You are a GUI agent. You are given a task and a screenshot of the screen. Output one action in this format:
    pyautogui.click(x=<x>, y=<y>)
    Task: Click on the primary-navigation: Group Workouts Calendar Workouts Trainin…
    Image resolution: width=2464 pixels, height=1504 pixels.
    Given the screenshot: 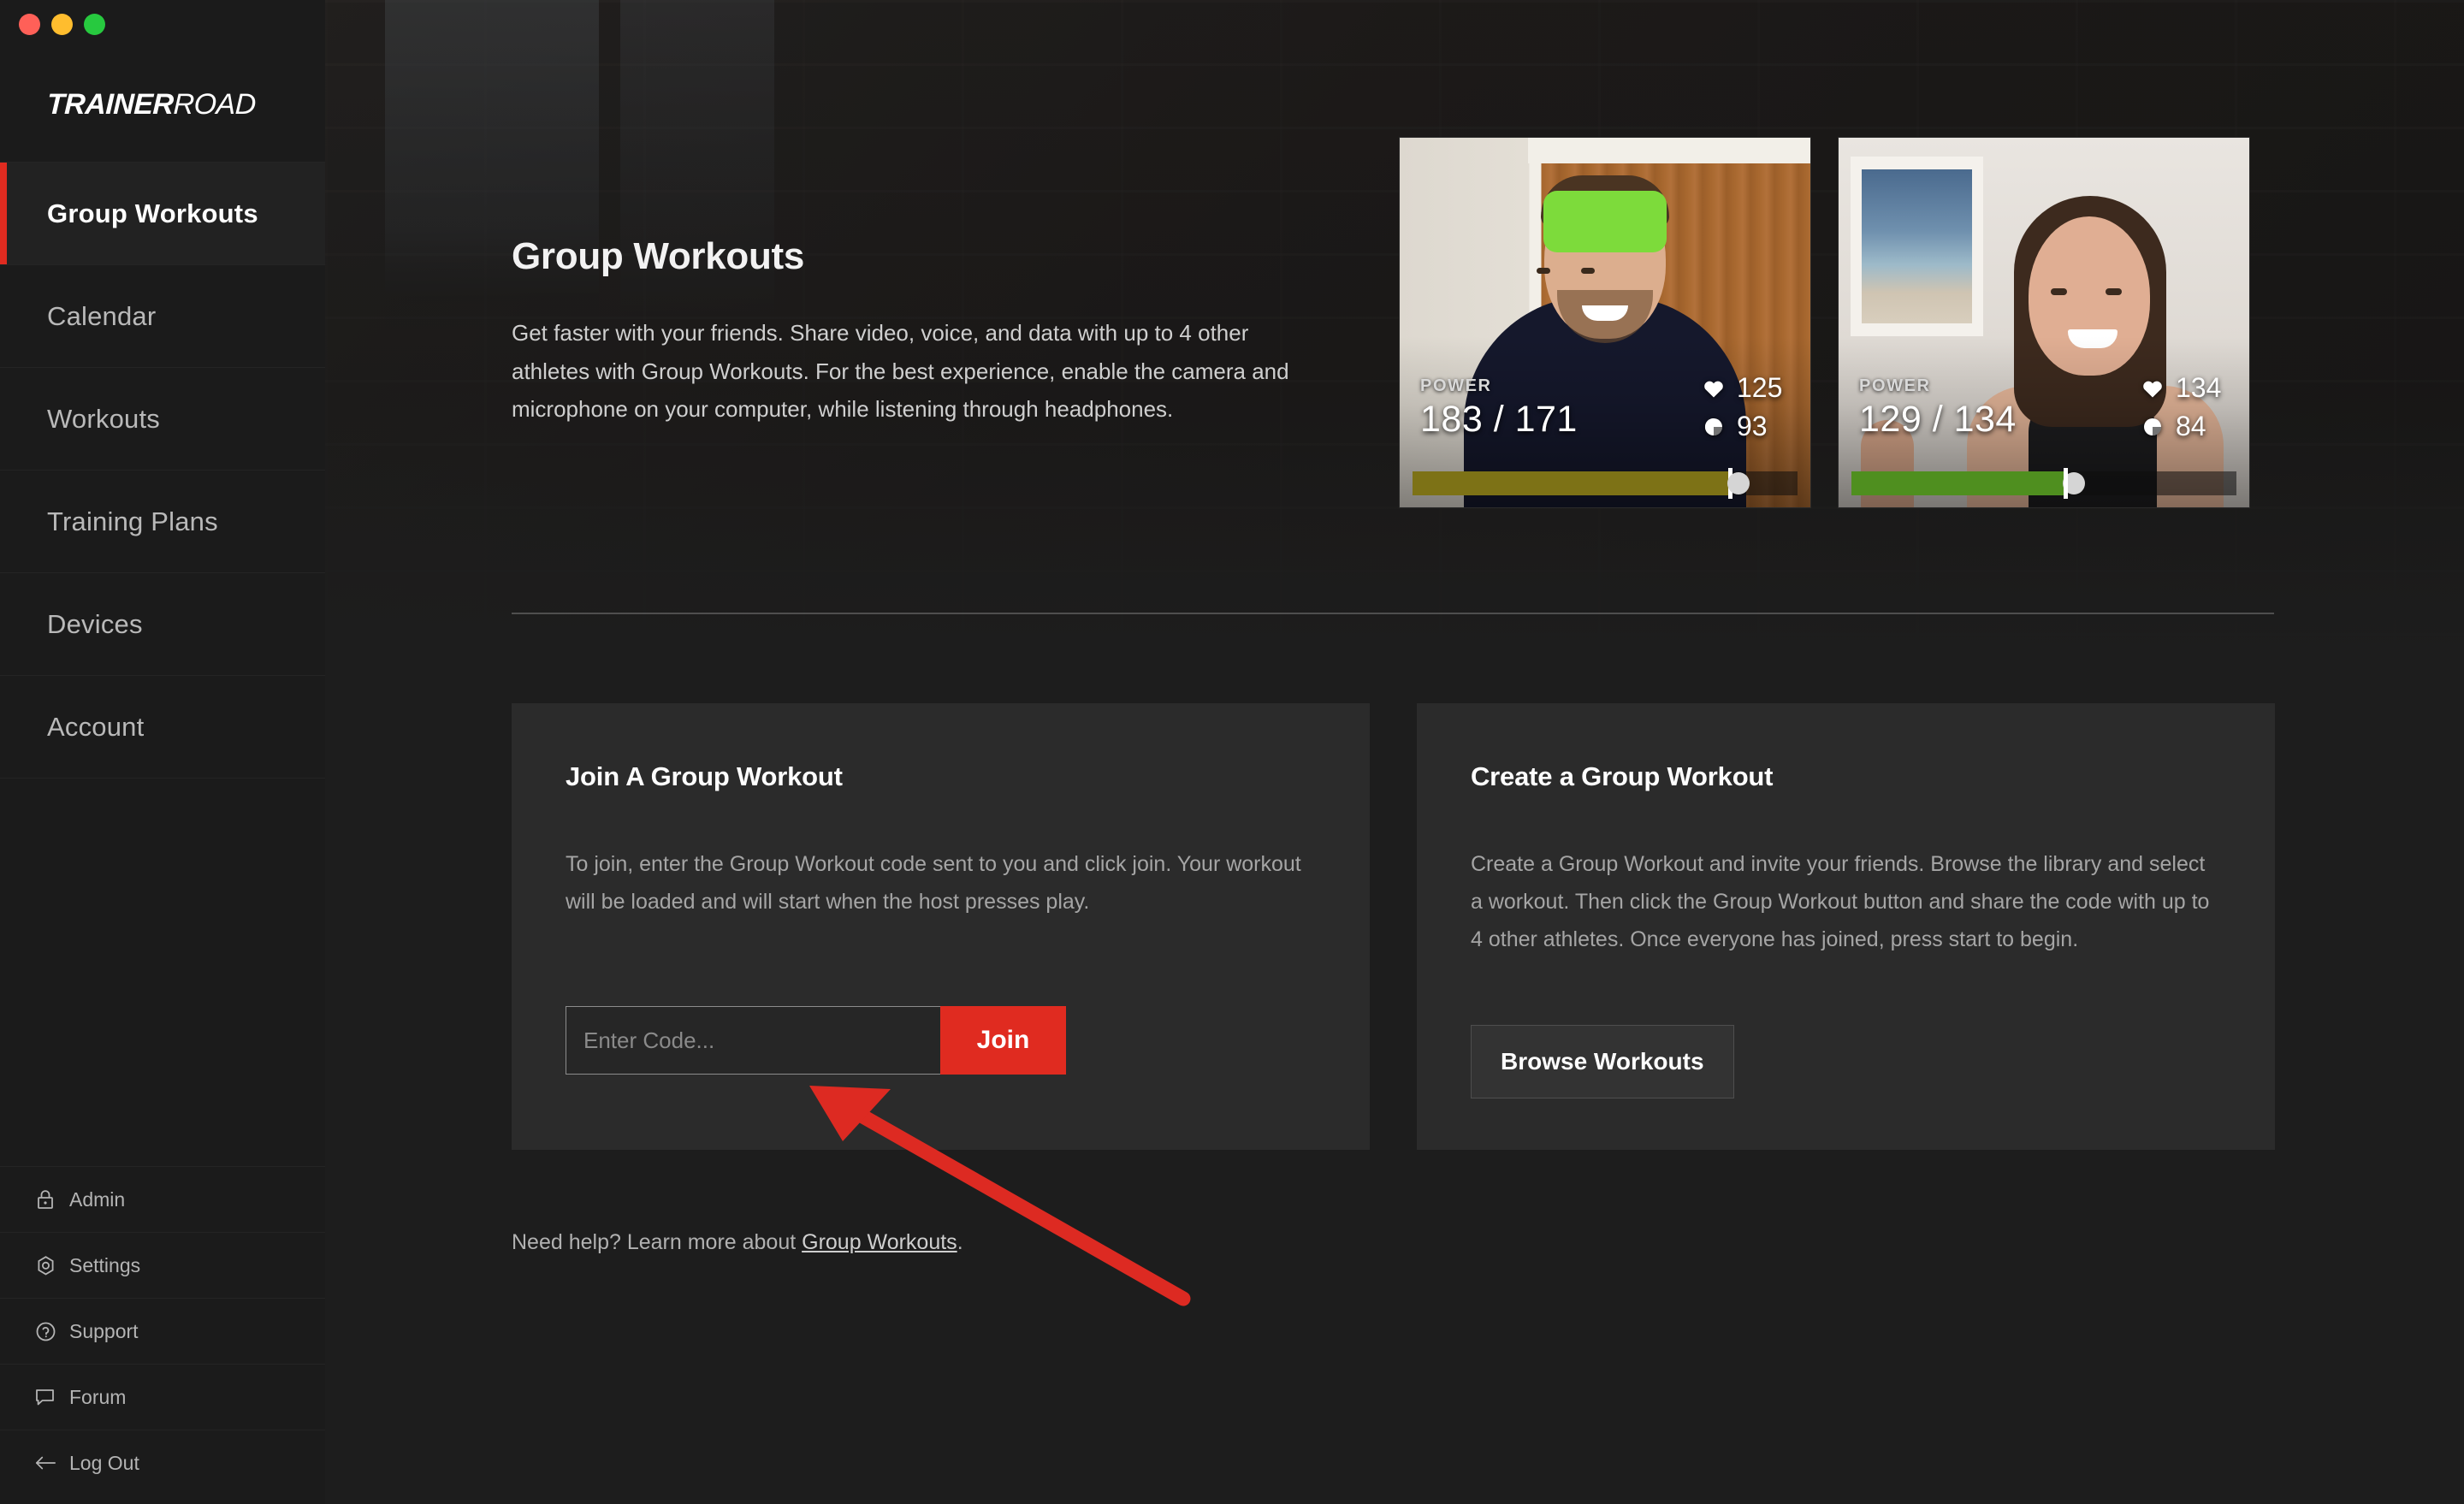 What is the action you would take?
    pyautogui.click(x=162, y=470)
    